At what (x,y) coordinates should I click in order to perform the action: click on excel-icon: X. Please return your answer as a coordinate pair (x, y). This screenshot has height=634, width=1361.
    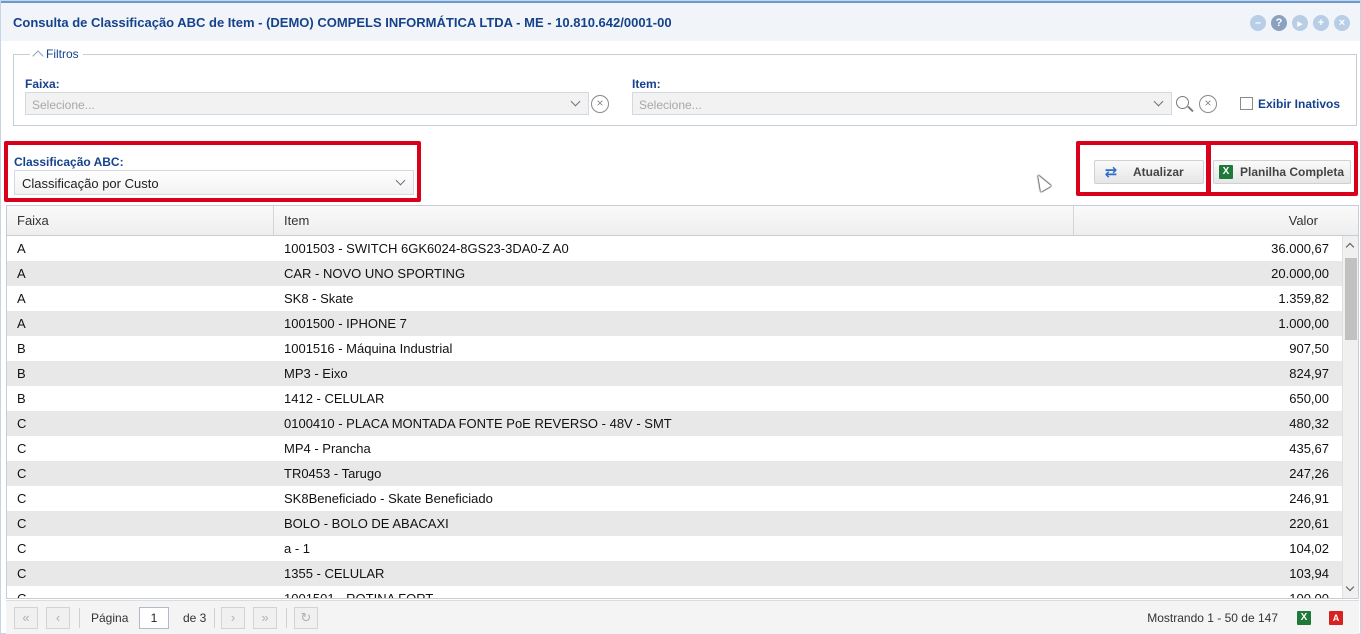
    Looking at the image, I should click on (1226, 172).